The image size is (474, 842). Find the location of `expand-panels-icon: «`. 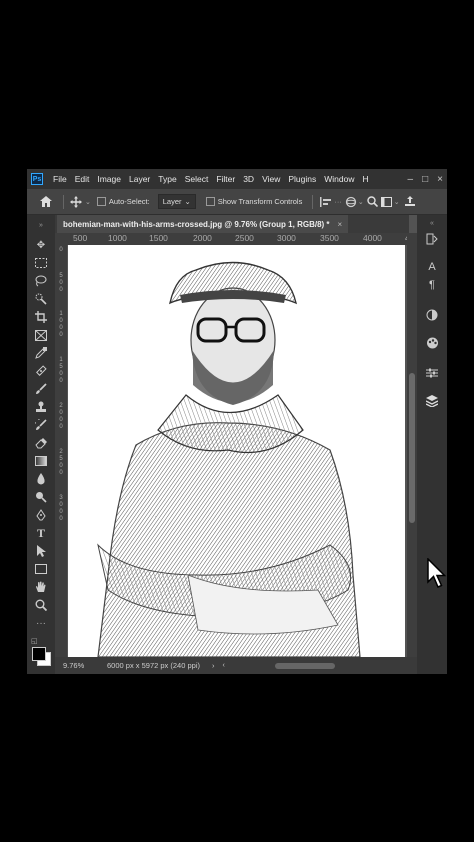

expand-panels-icon: « is located at coordinates (432, 223).